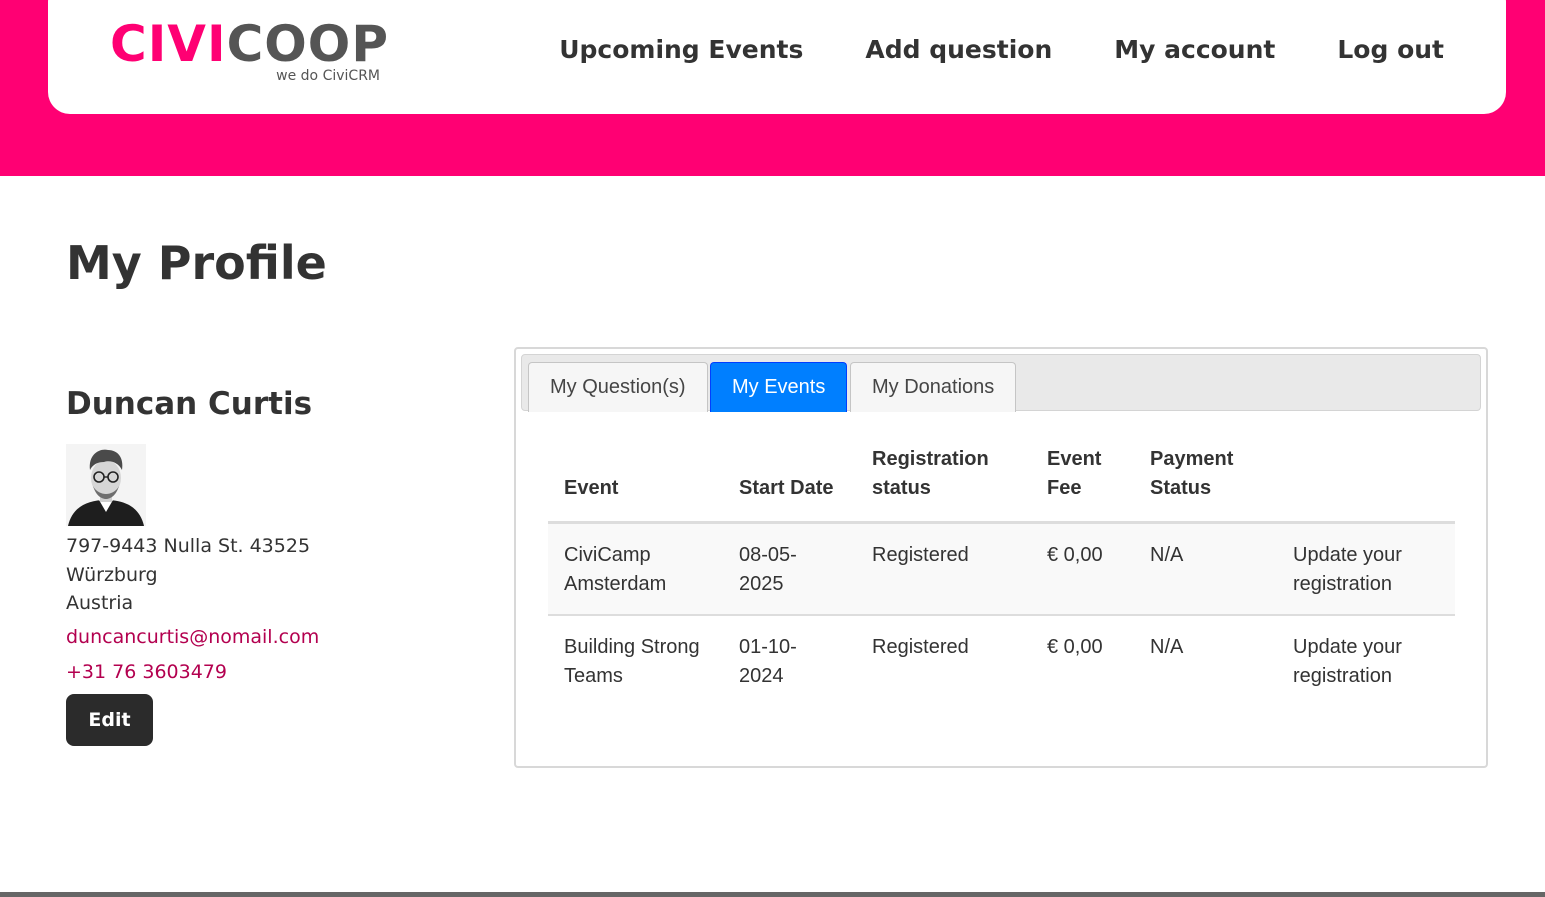 The image size is (1545, 897). Describe the element at coordinates (196, 263) in the screenshot. I see `page-title: My Profile` at that location.